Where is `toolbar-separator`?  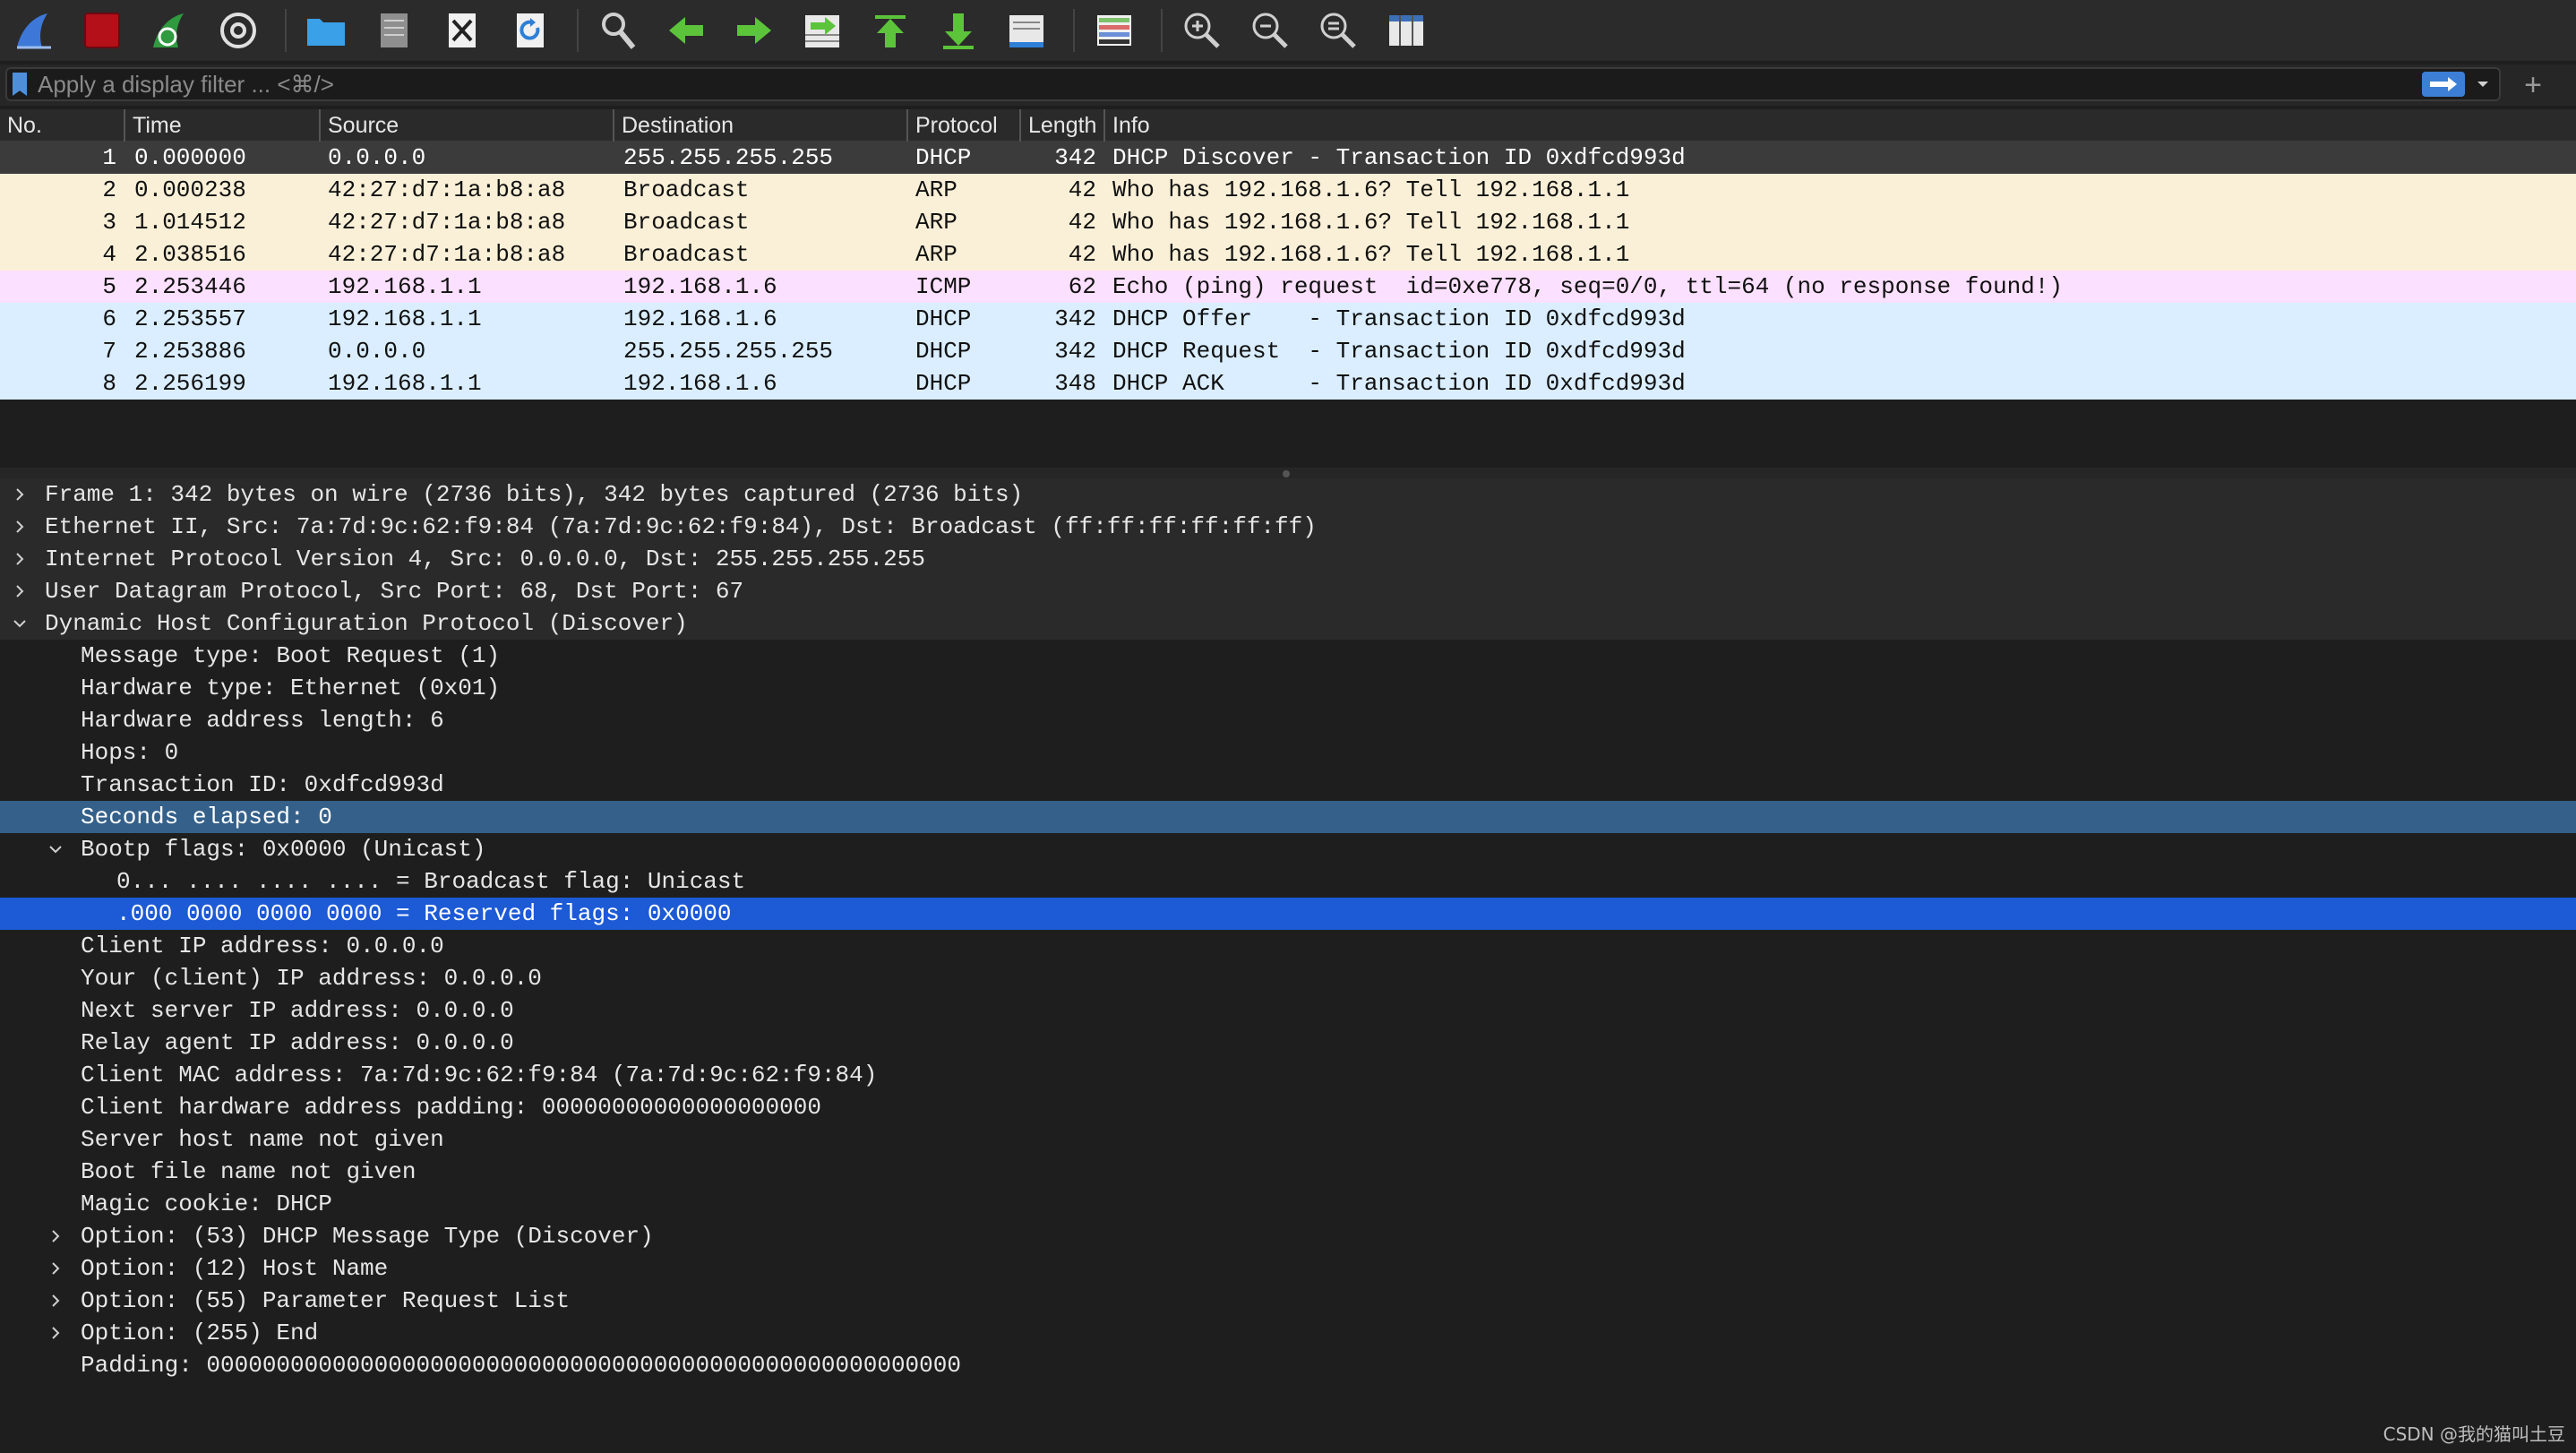 toolbar-separator is located at coordinates (578, 30).